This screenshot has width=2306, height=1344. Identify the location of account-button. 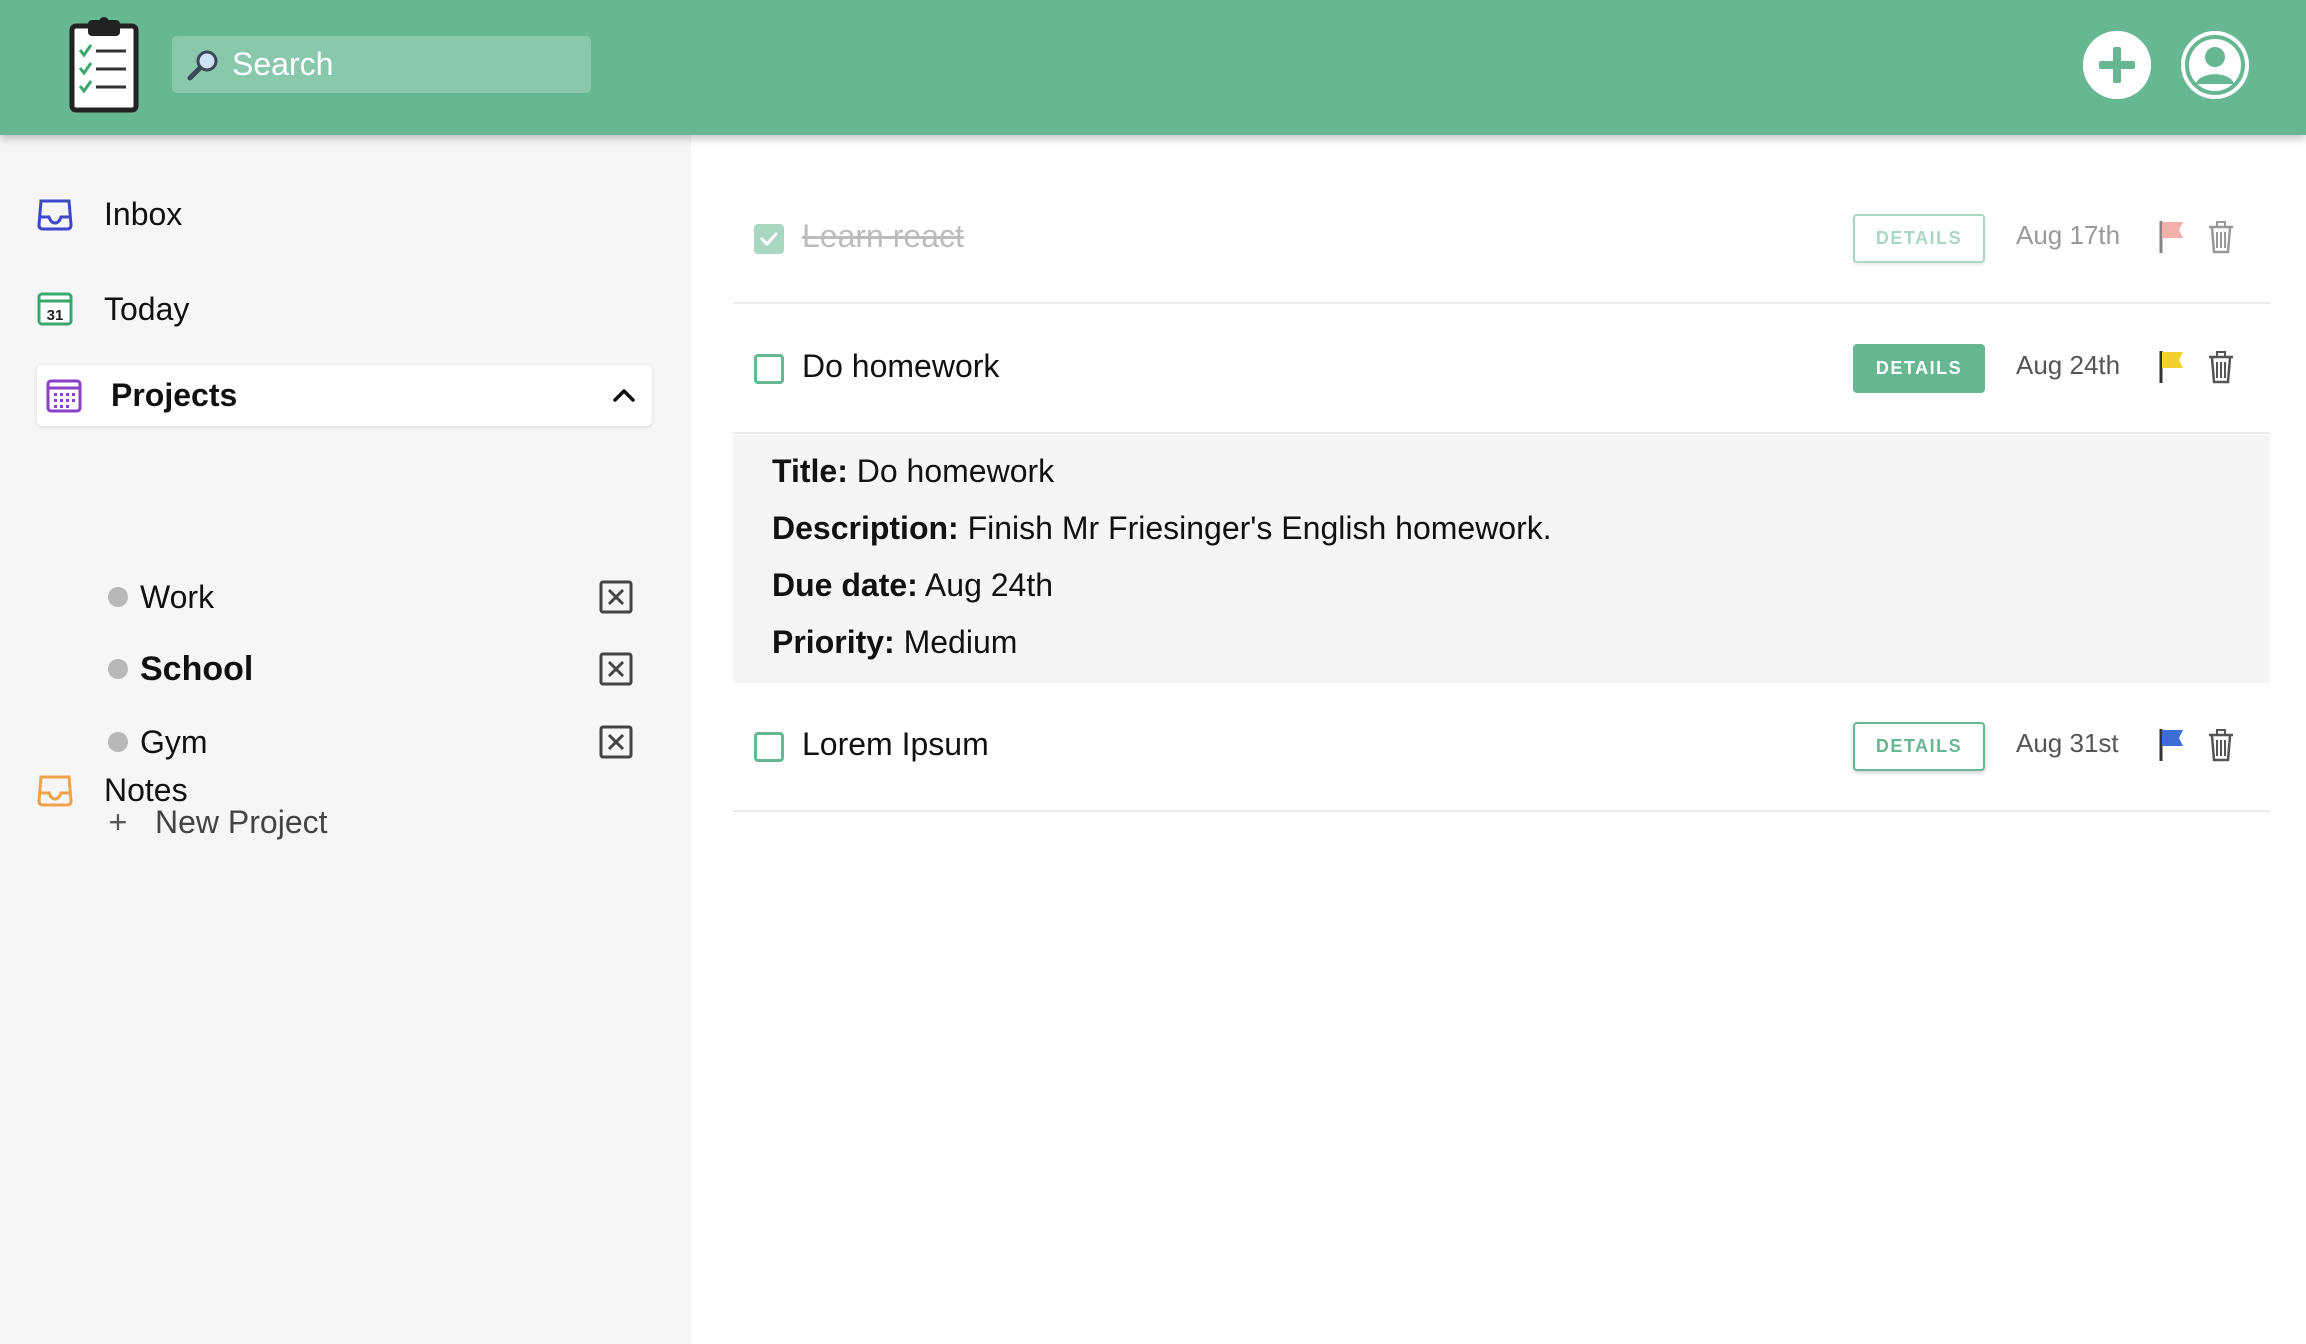
(2215, 65).